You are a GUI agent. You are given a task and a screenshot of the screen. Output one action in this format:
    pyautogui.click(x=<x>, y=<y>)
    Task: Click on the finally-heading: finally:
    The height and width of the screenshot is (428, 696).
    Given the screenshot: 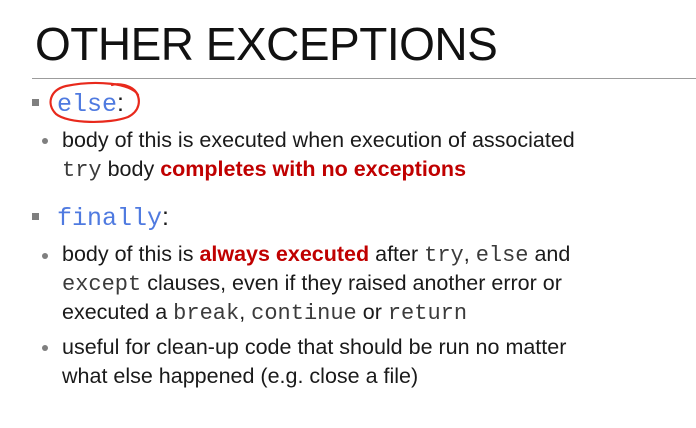 What is the action you would take?
    pyautogui.click(x=113, y=218)
    